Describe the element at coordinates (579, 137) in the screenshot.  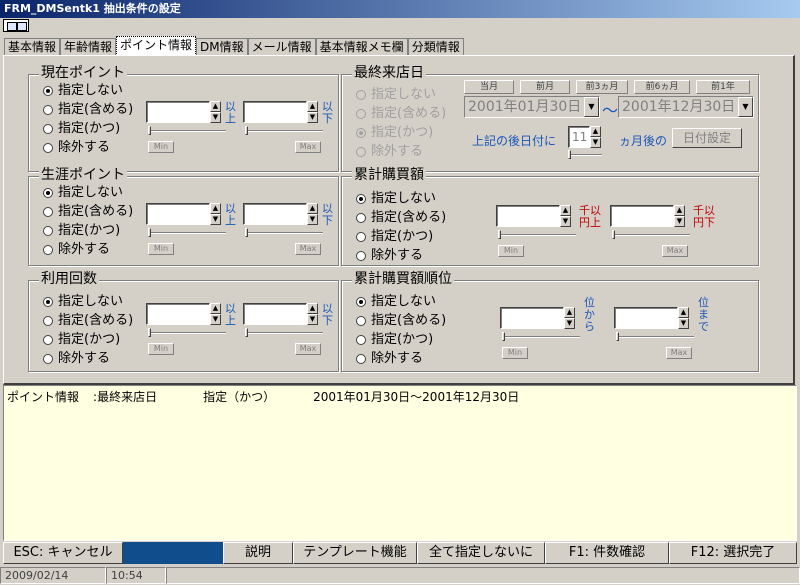
I see `months-input: 11` at that location.